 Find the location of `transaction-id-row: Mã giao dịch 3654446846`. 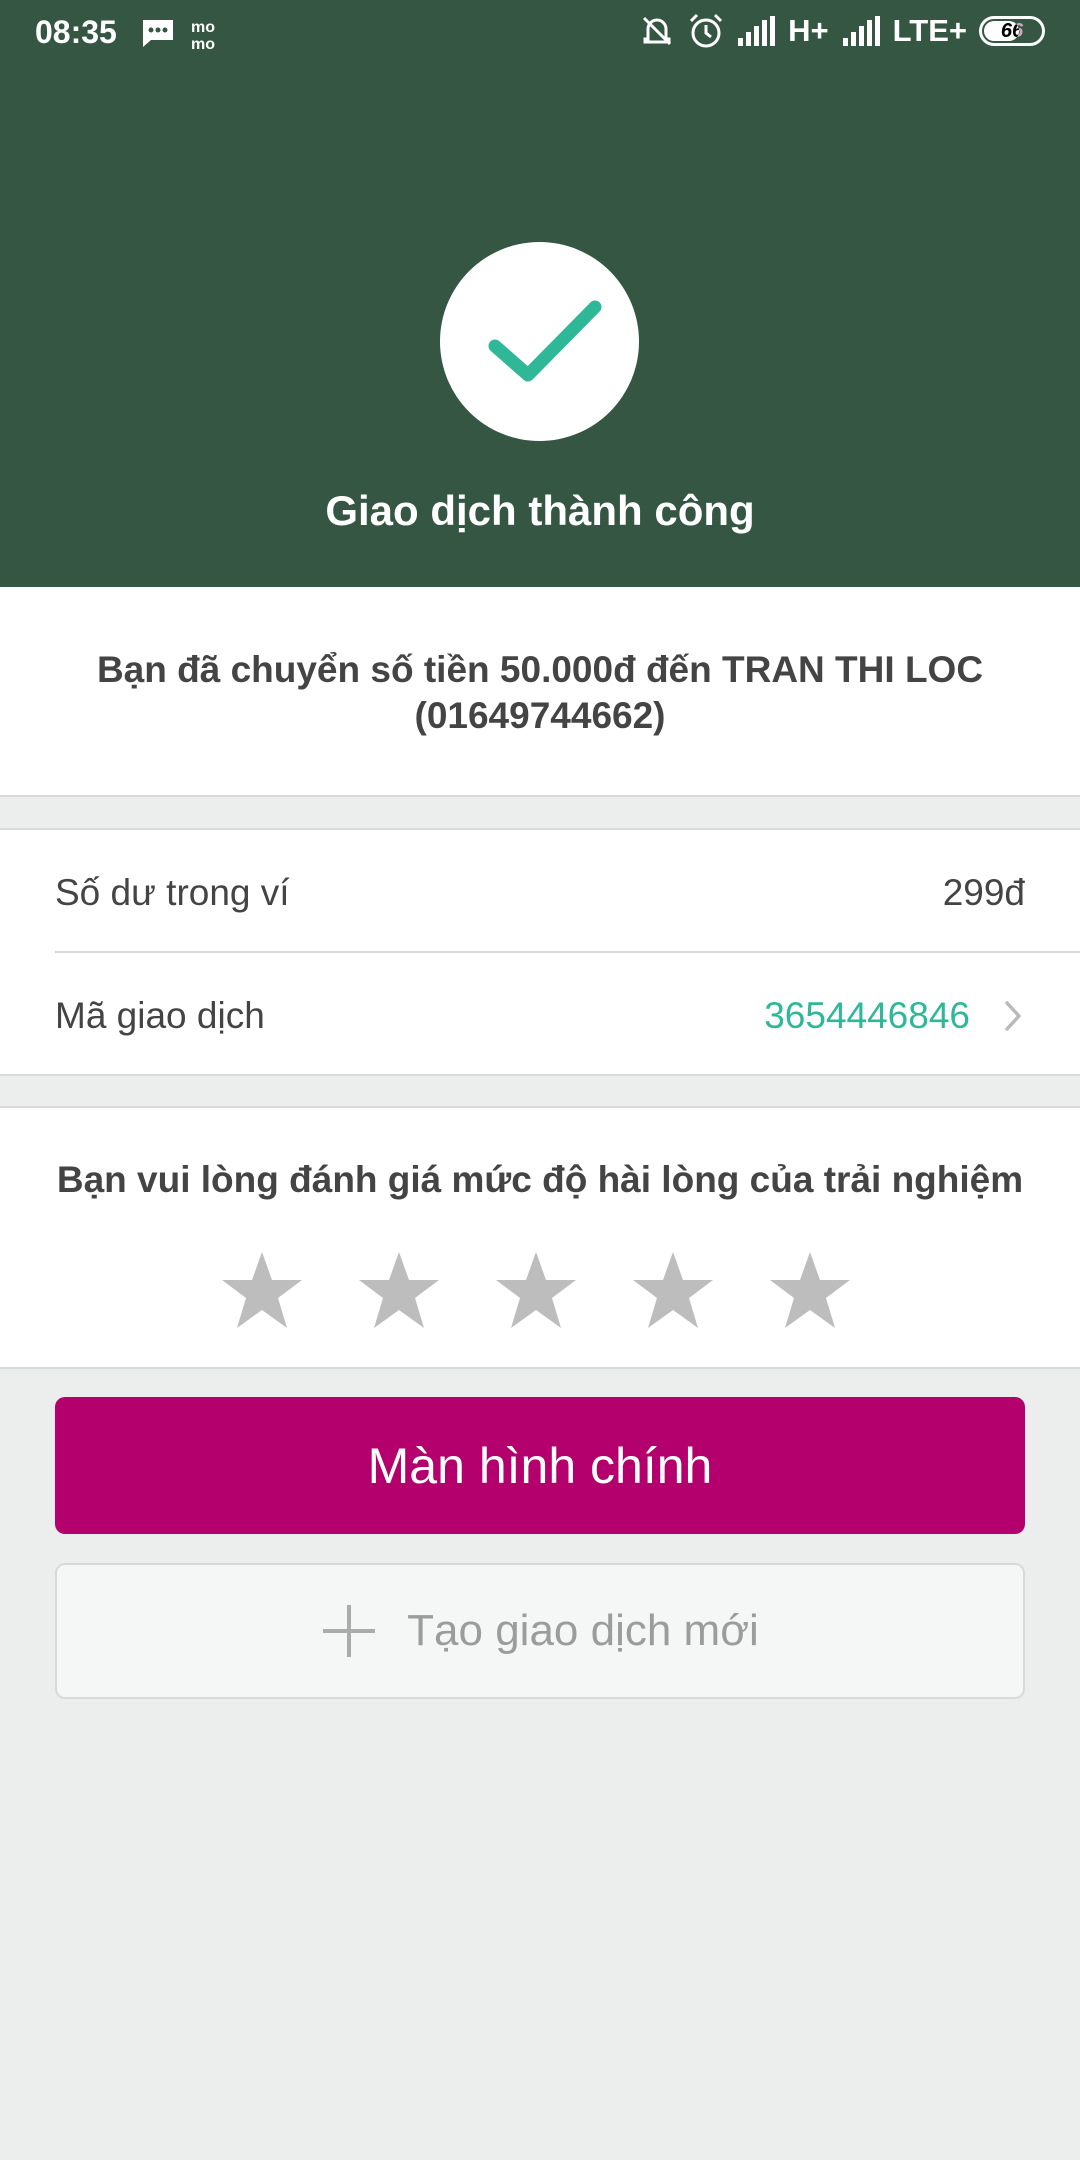

transaction-id-row: Mã giao dịch 3654446846 is located at coordinates (567, 1014).